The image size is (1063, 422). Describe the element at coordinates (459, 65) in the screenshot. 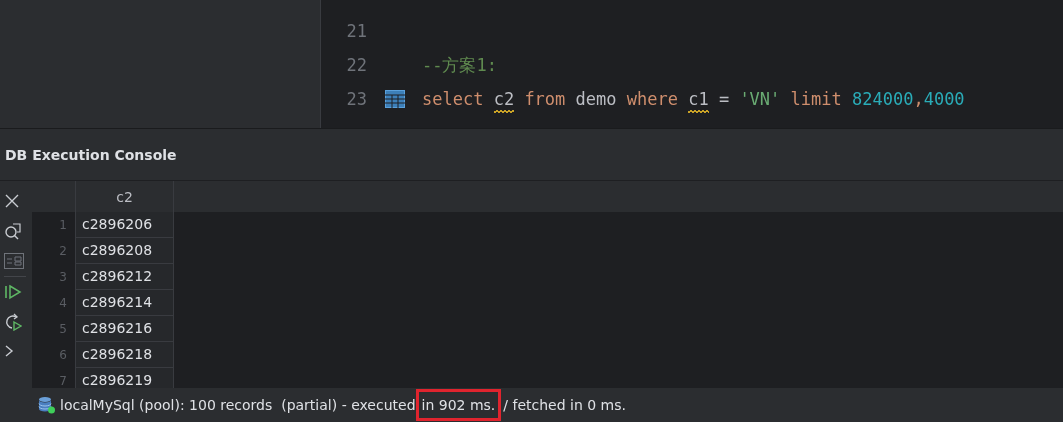

I see `code-line: --方案1:` at that location.